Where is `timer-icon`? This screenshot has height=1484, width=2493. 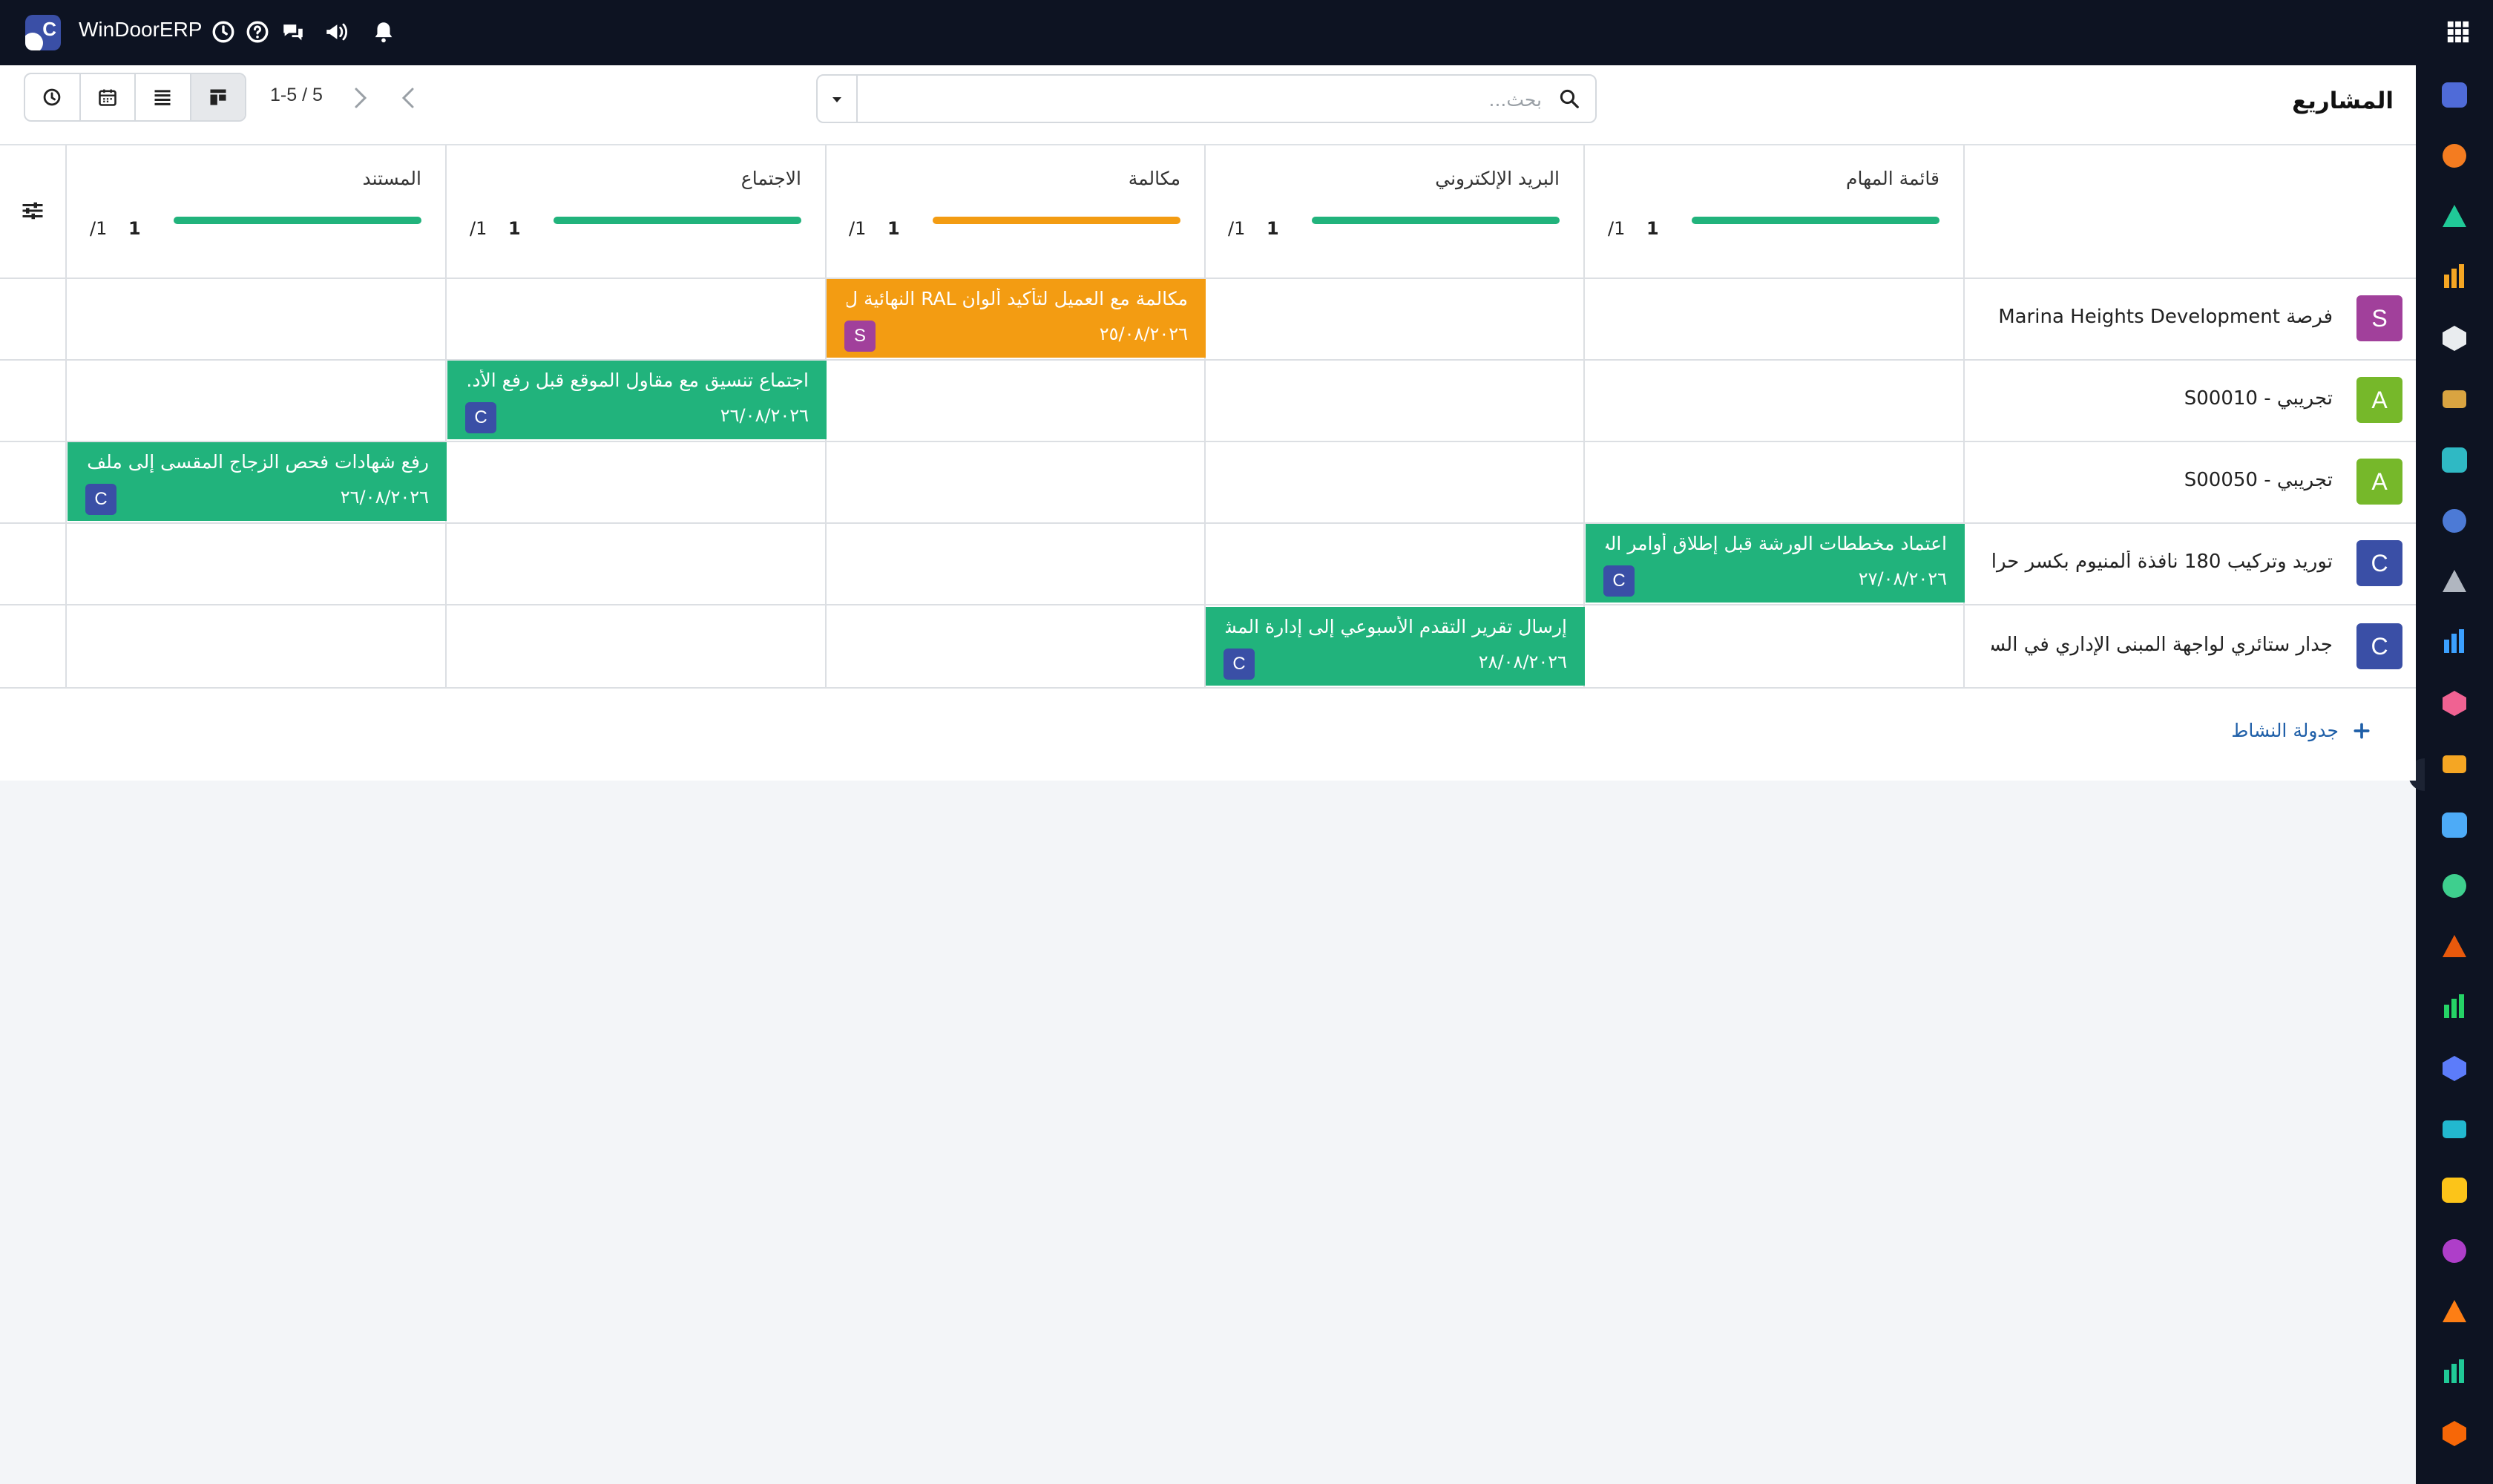 timer-icon is located at coordinates (2454, 1068).